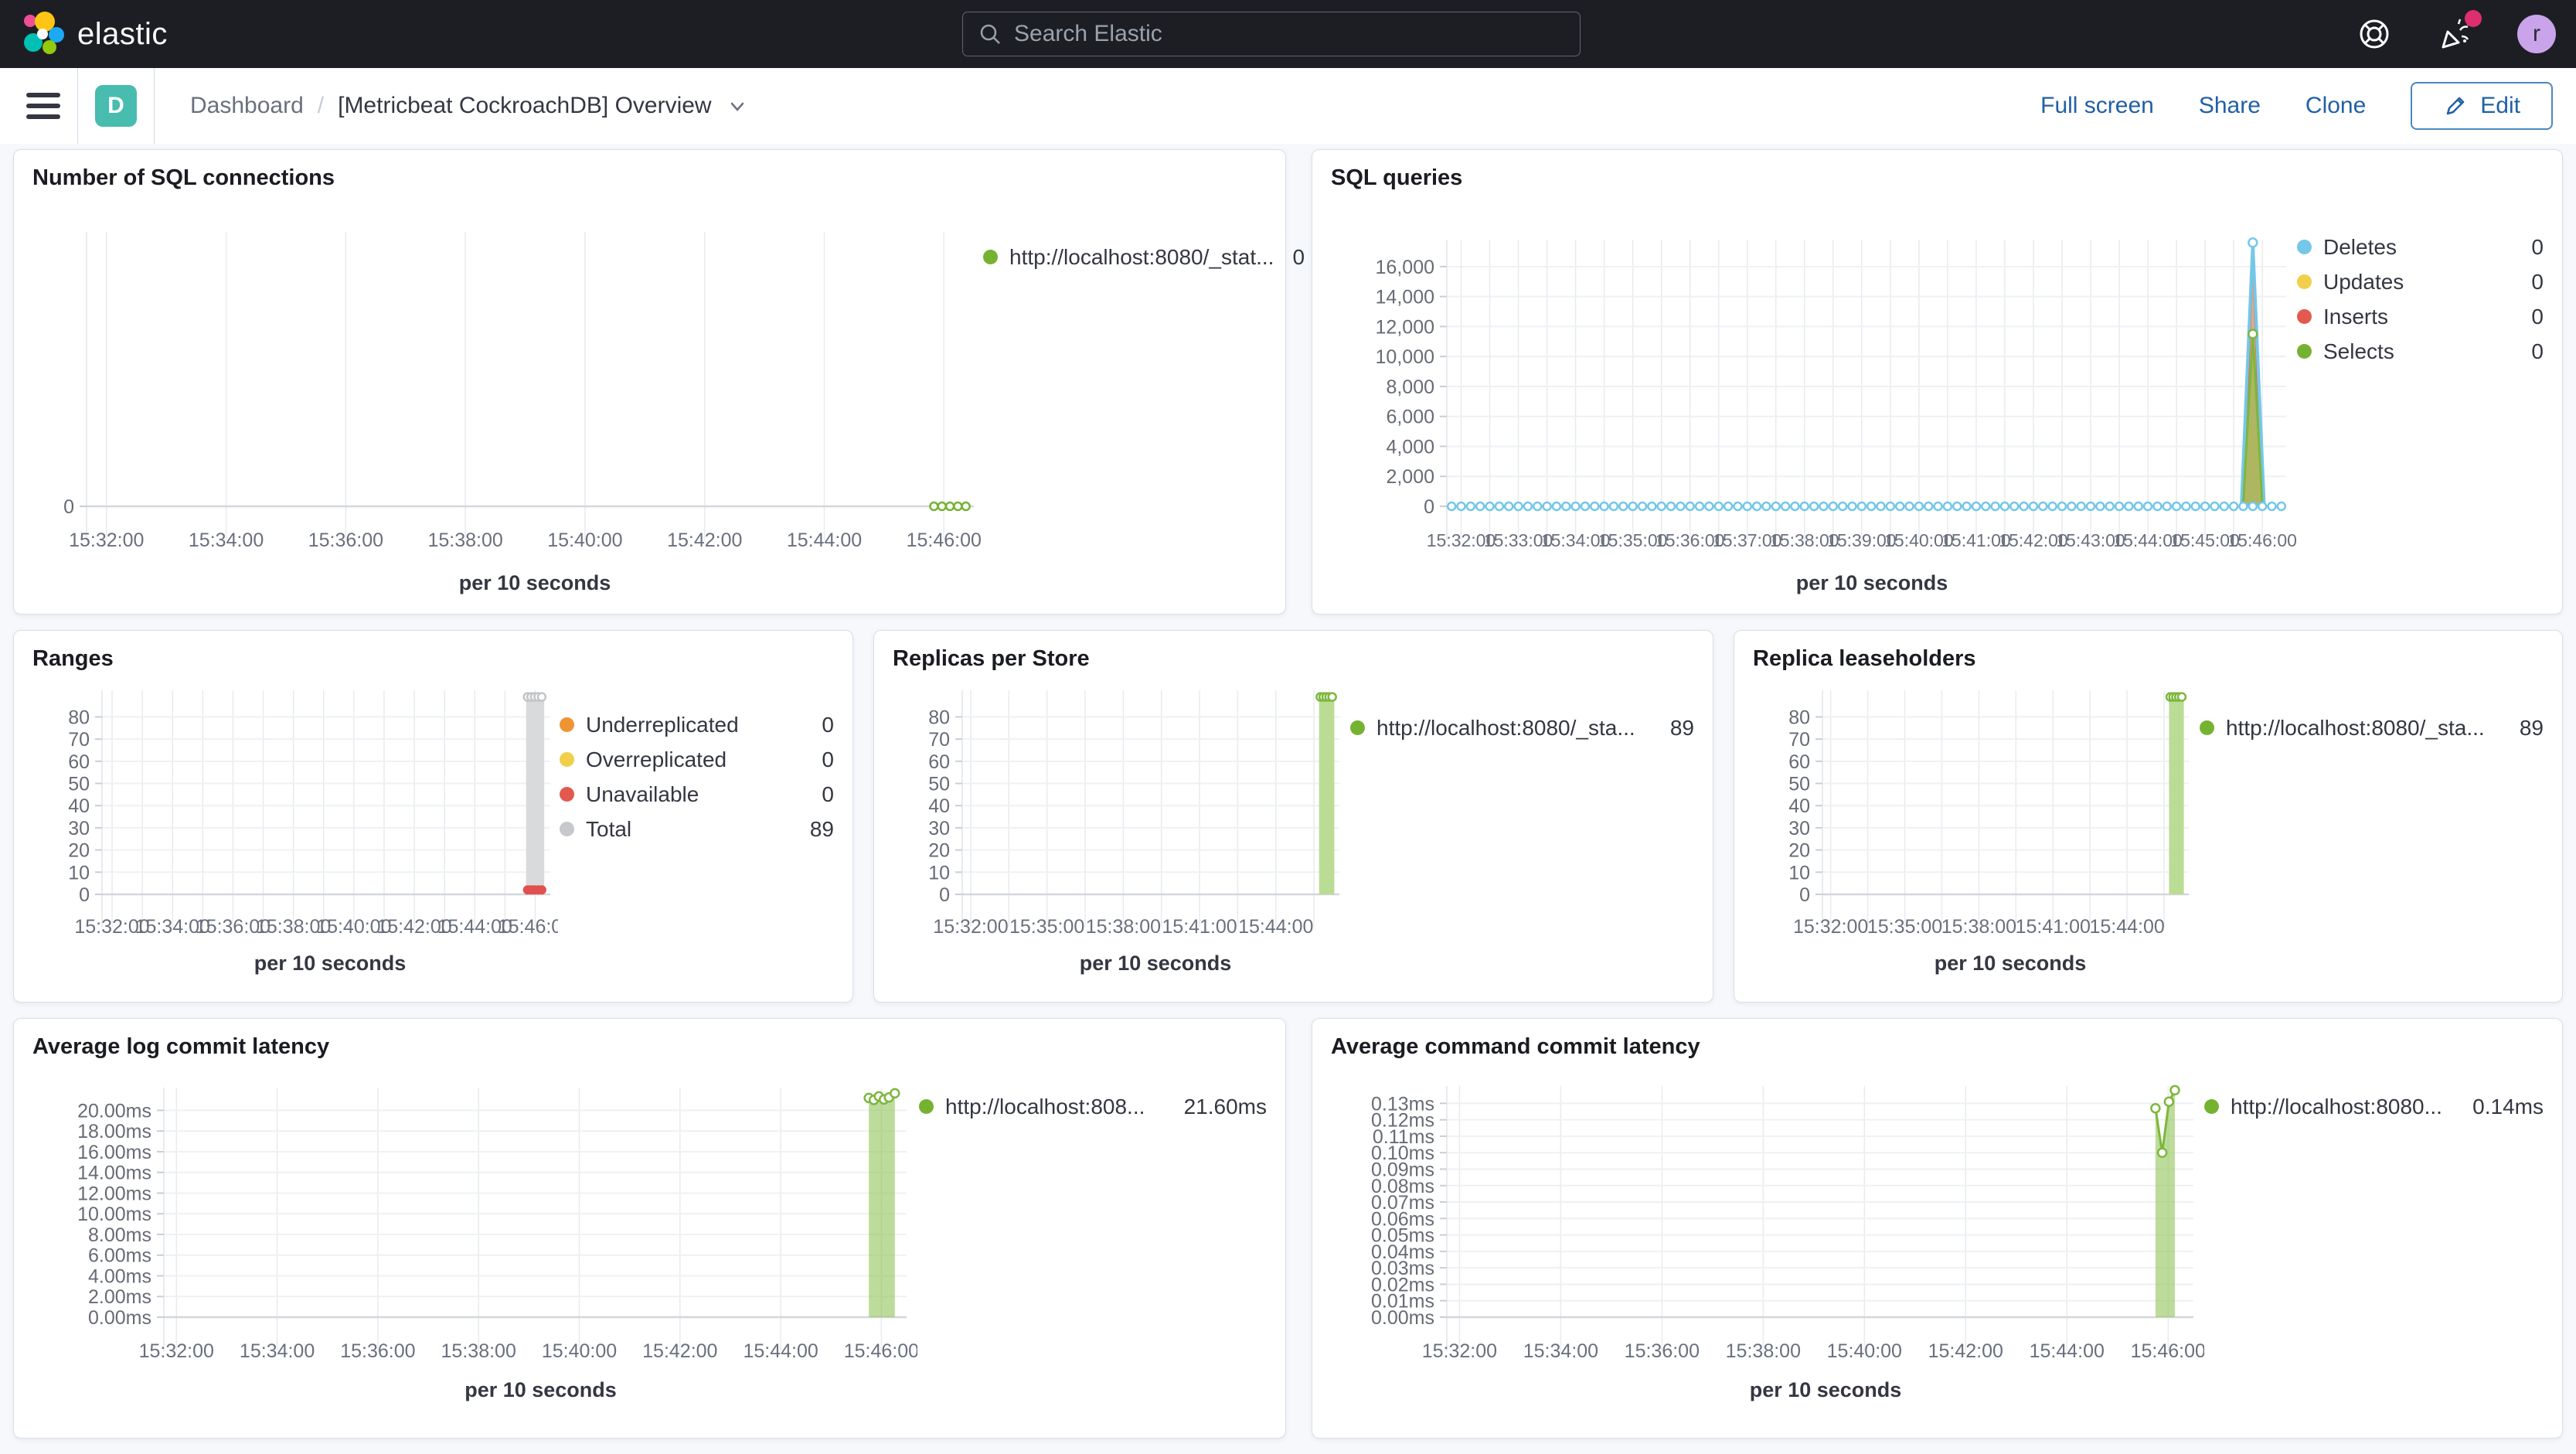 The height and width of the screenshot is (1454, 2576). What do you see at coordinates (120, 1256) in the screenshot?
I see `svg-text: 6.00ms` at bounding box center [120, 1256].